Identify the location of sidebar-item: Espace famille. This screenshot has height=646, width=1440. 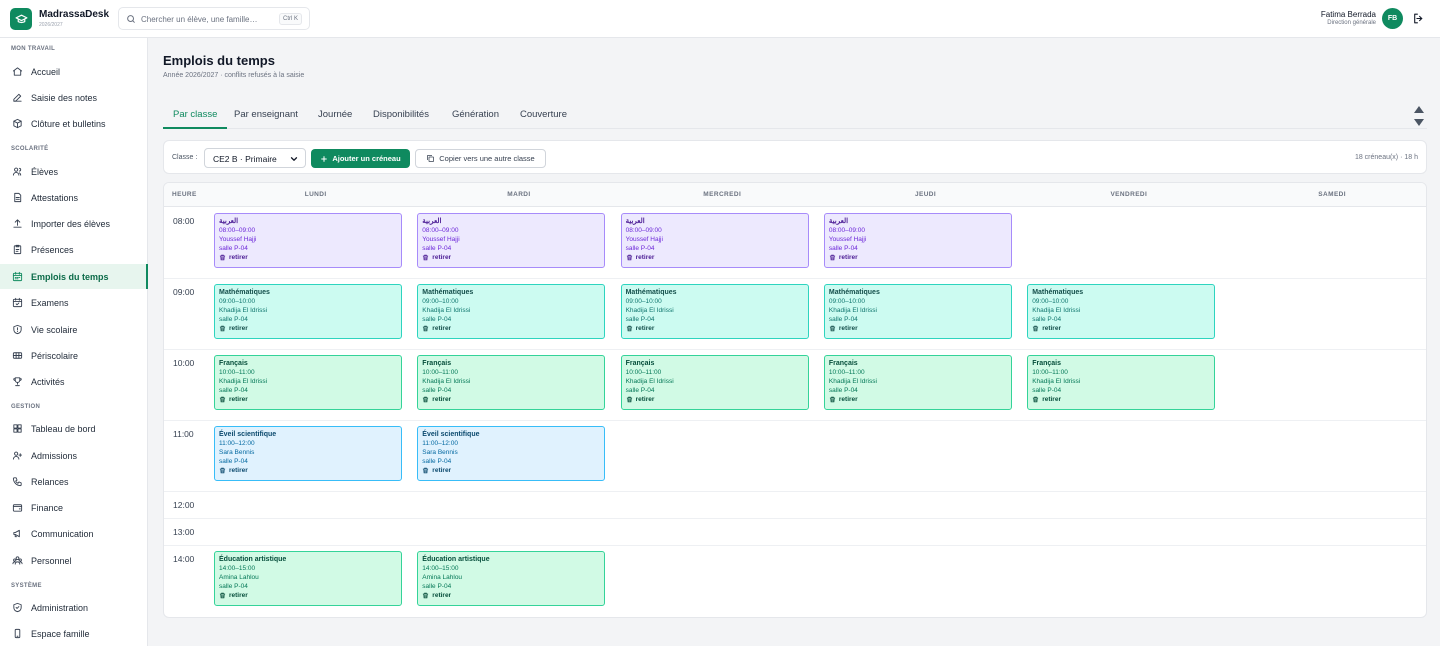
(74, 633).